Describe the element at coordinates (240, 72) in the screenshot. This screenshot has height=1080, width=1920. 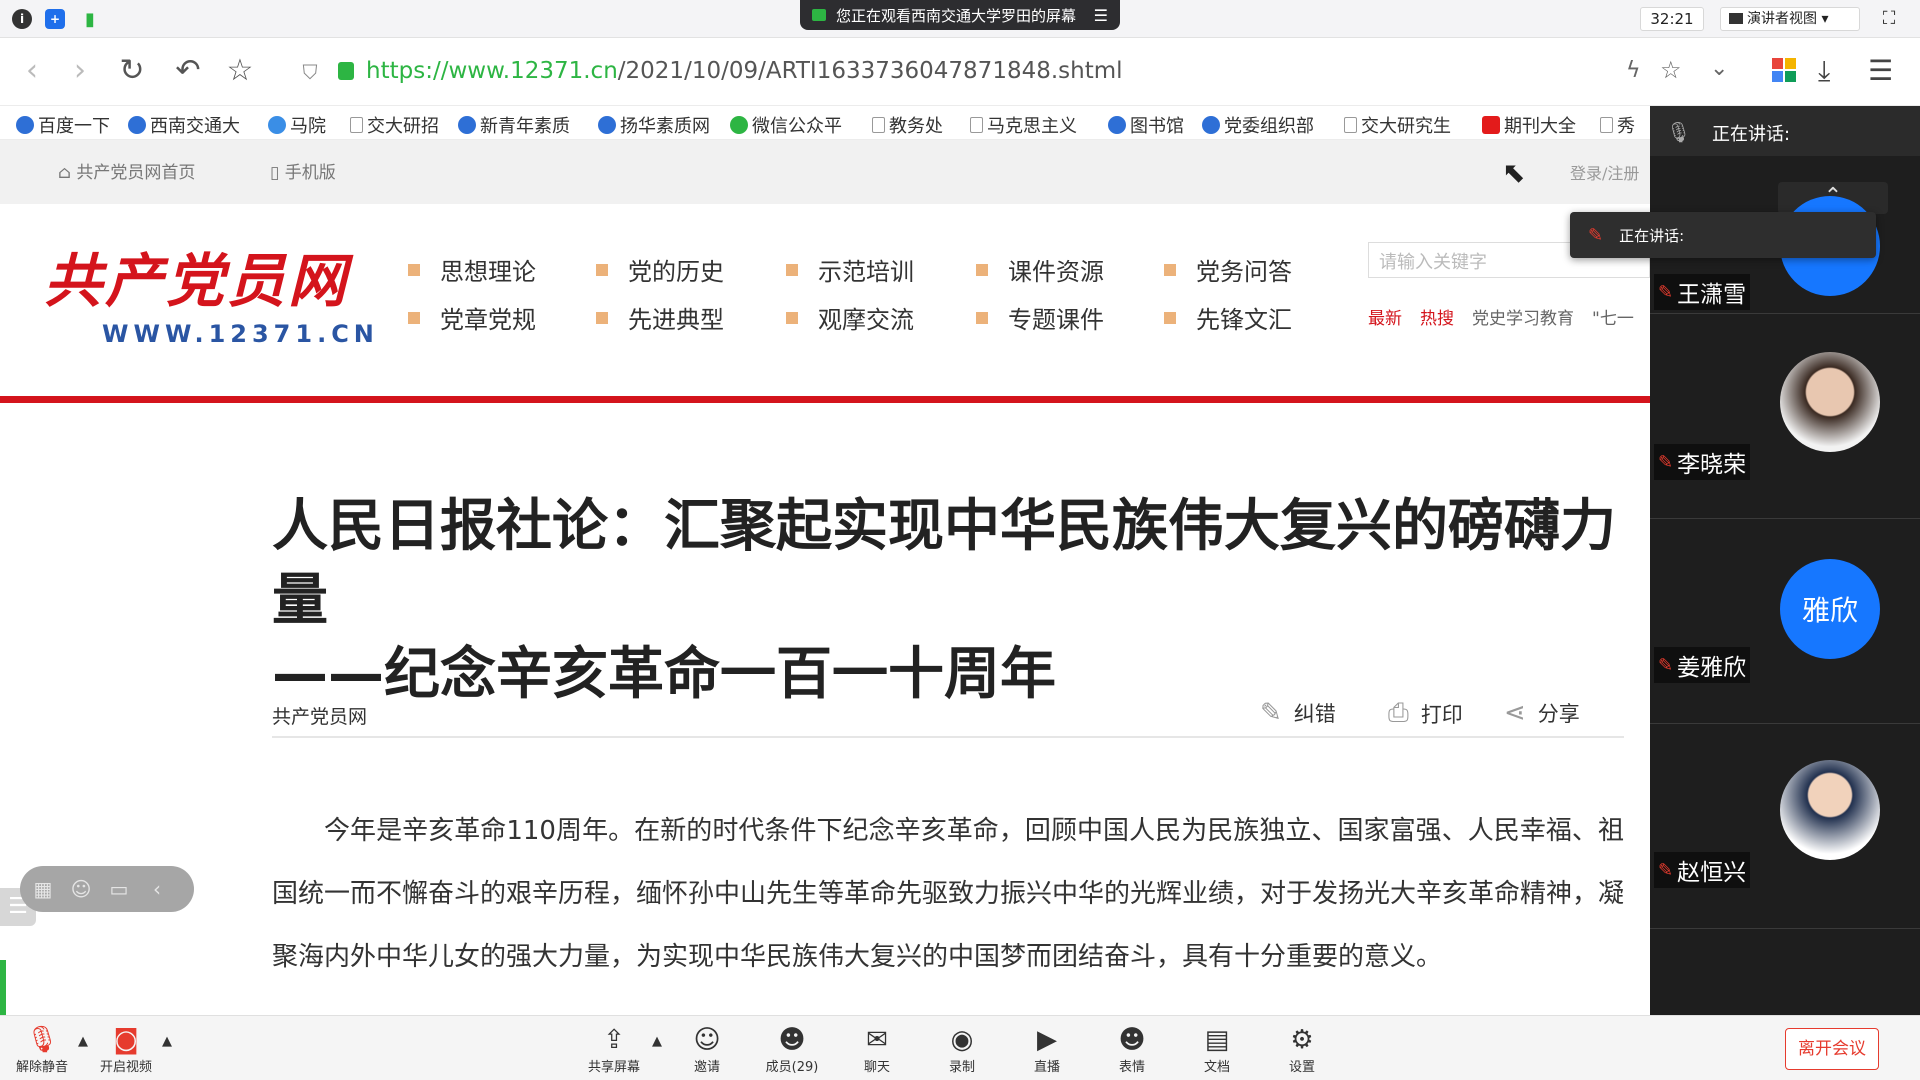
I see `bookmark-star-icon: ☆` at that location.